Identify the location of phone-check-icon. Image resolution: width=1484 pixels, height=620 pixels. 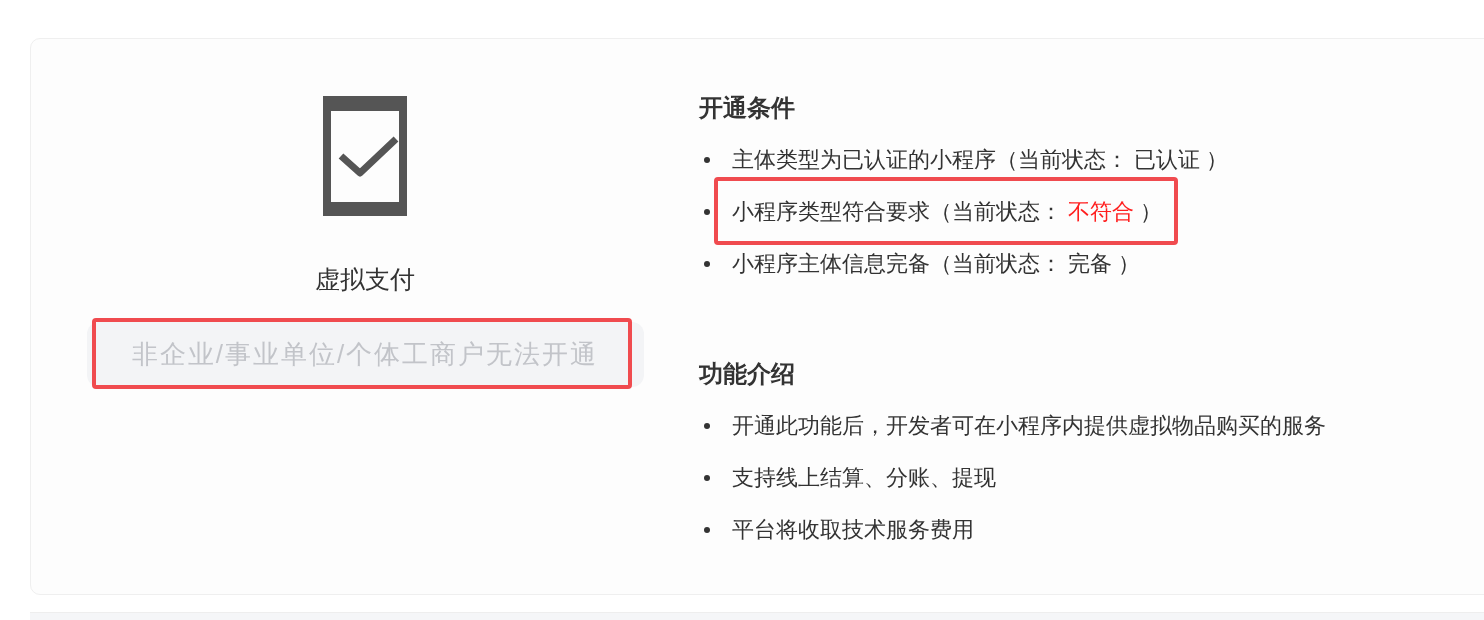
(365, 156).